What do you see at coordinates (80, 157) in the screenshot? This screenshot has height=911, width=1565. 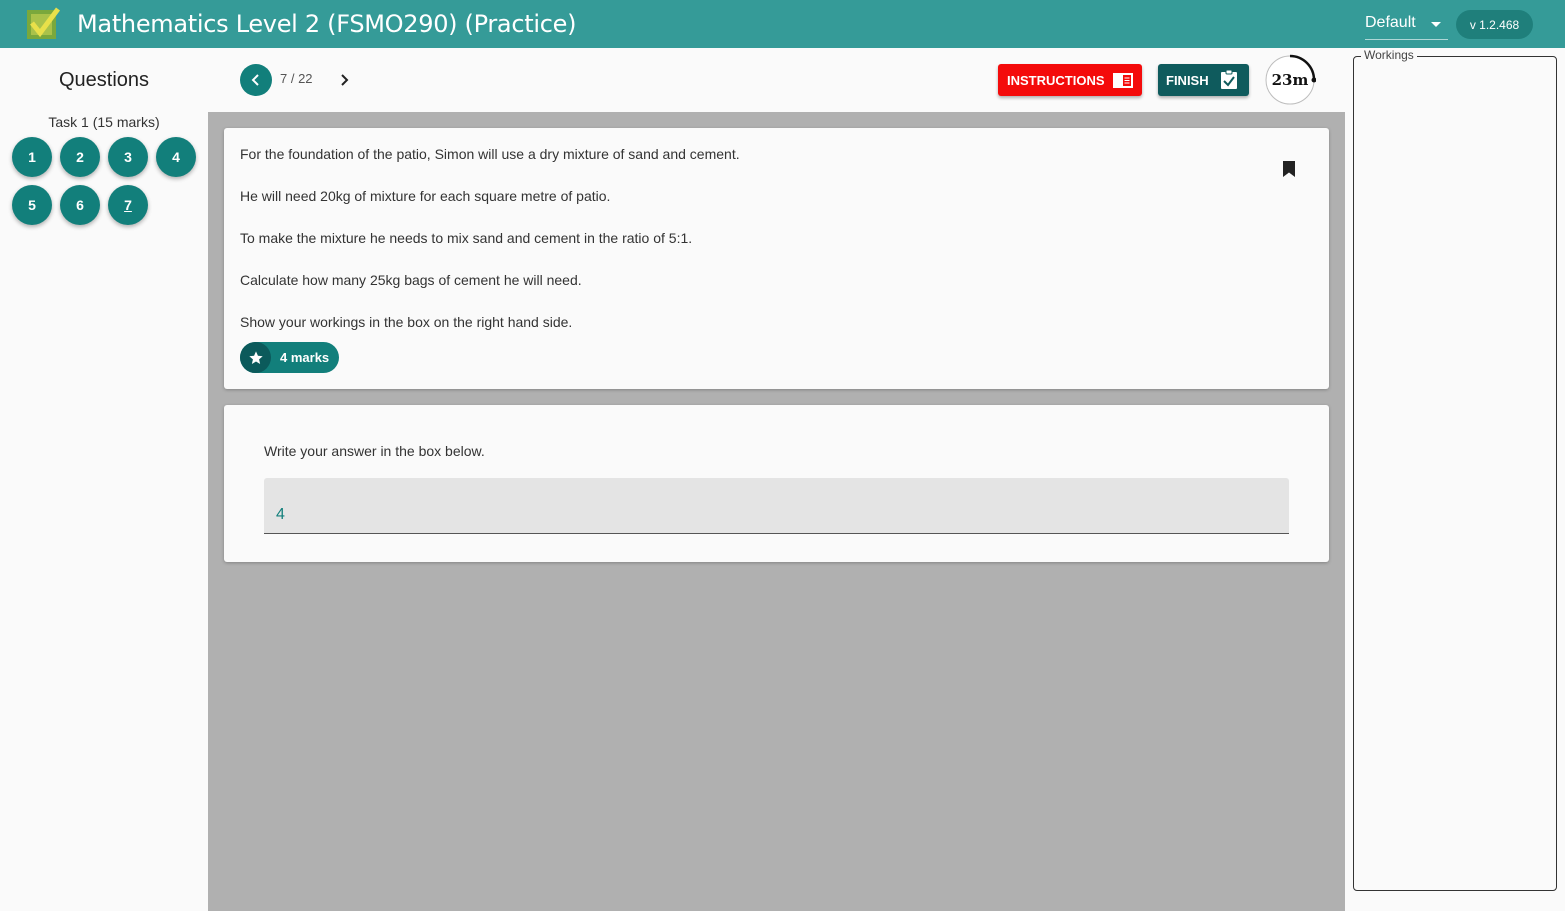 I see `question-button-2: 2` at bounding box center [80, 157].